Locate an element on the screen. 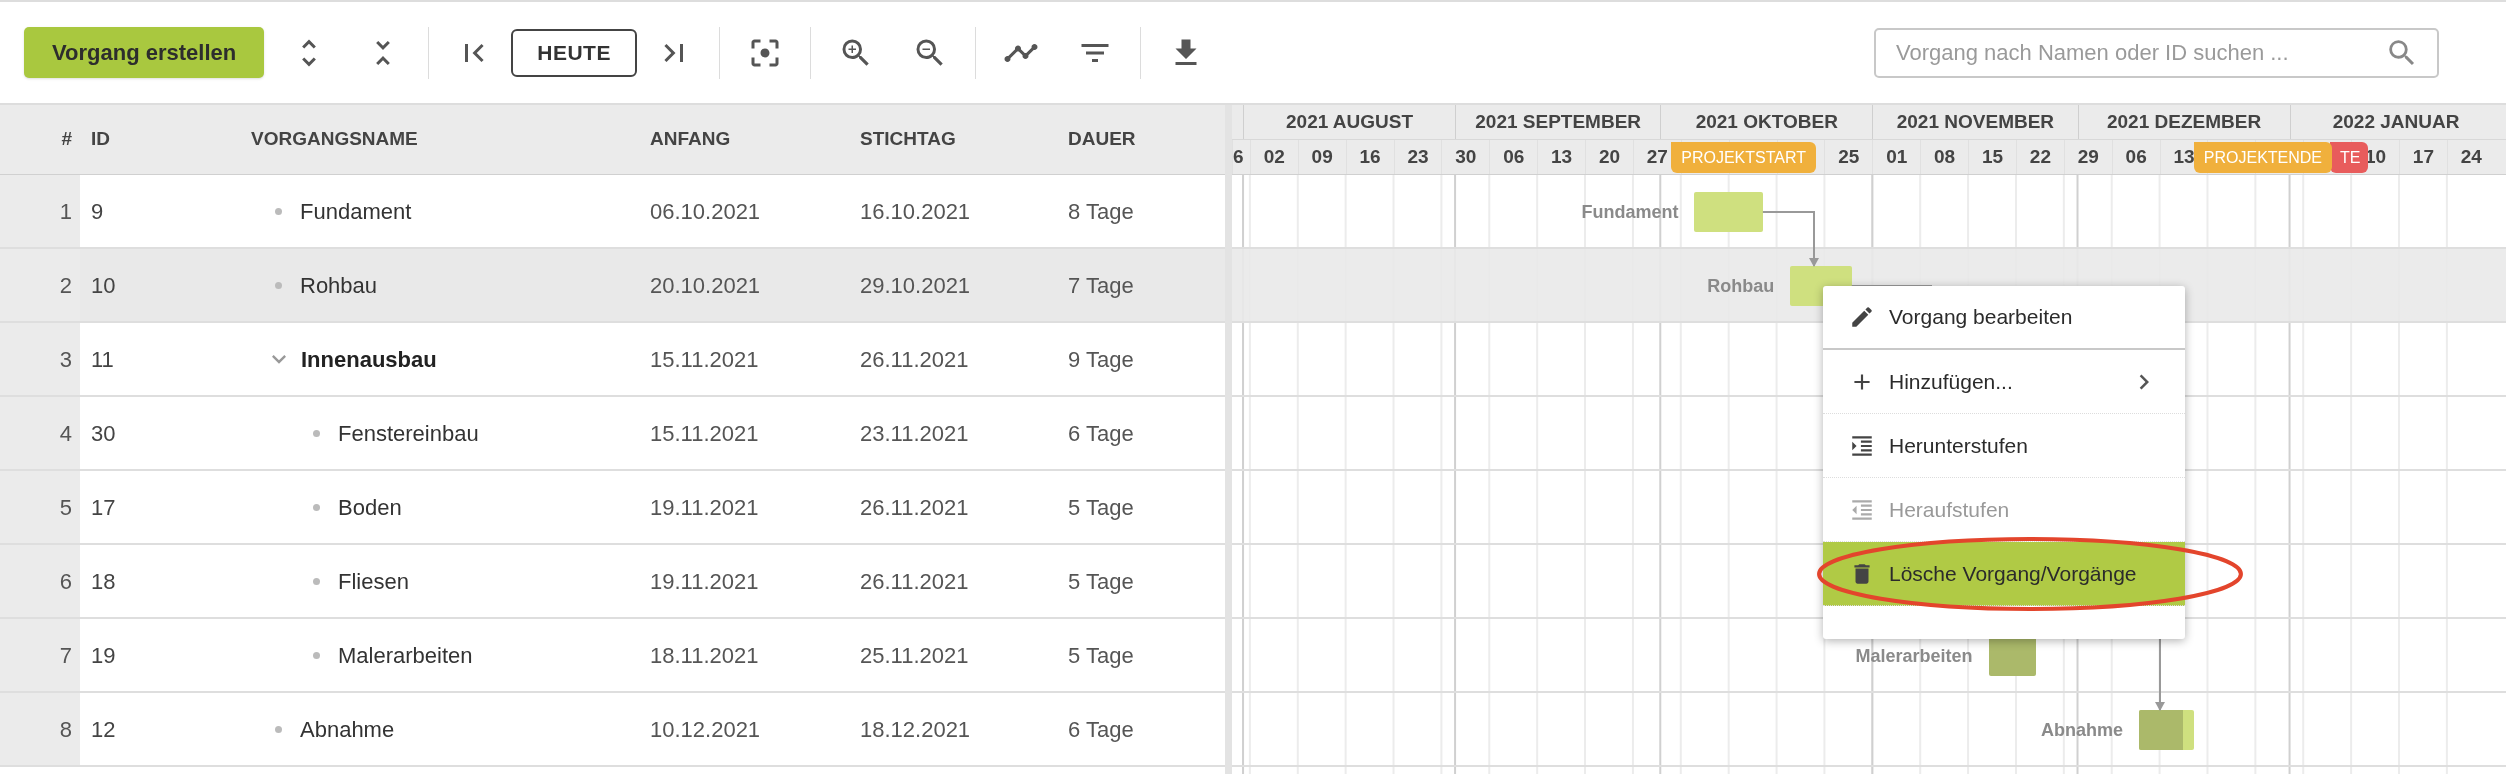 The image size is (2506, 774). table-cell-text: 18.12.2021 is located at coordinates (916, 729).